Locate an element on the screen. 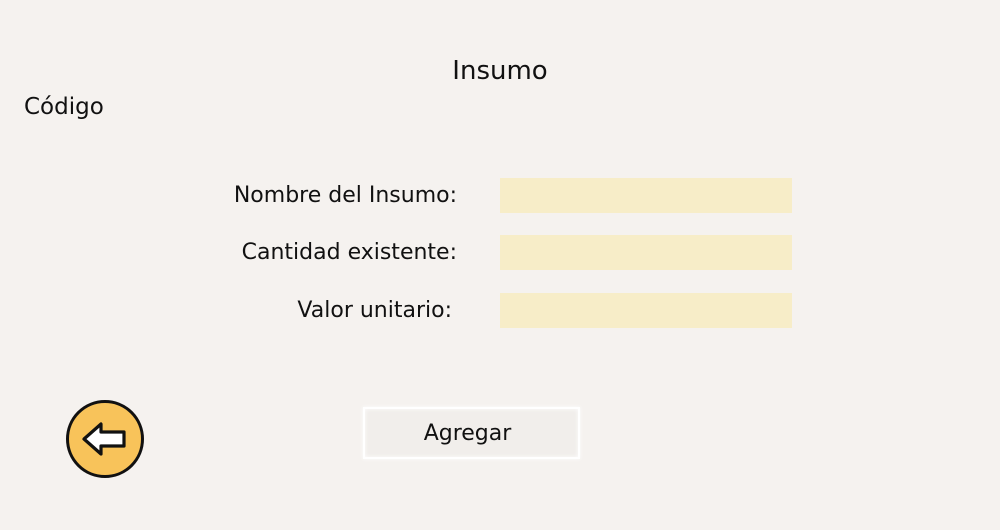 This screenshot has height=530, width=1000. code-label: Código is located at coordinates (64, 107).